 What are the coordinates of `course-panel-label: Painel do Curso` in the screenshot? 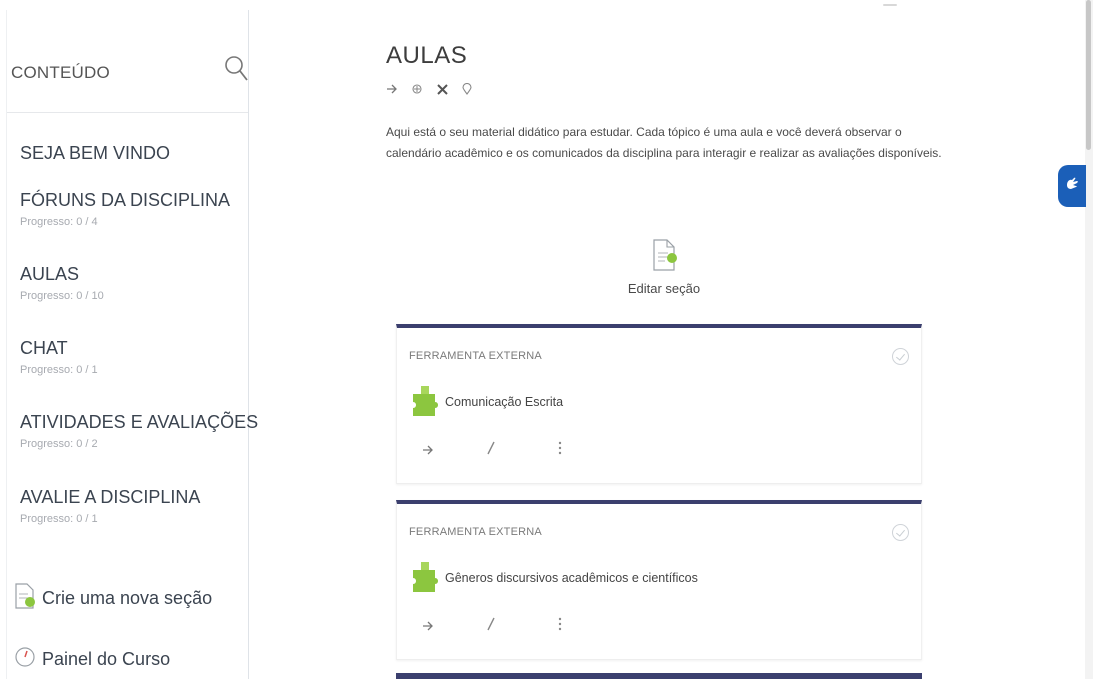 It's located at (106, 659).